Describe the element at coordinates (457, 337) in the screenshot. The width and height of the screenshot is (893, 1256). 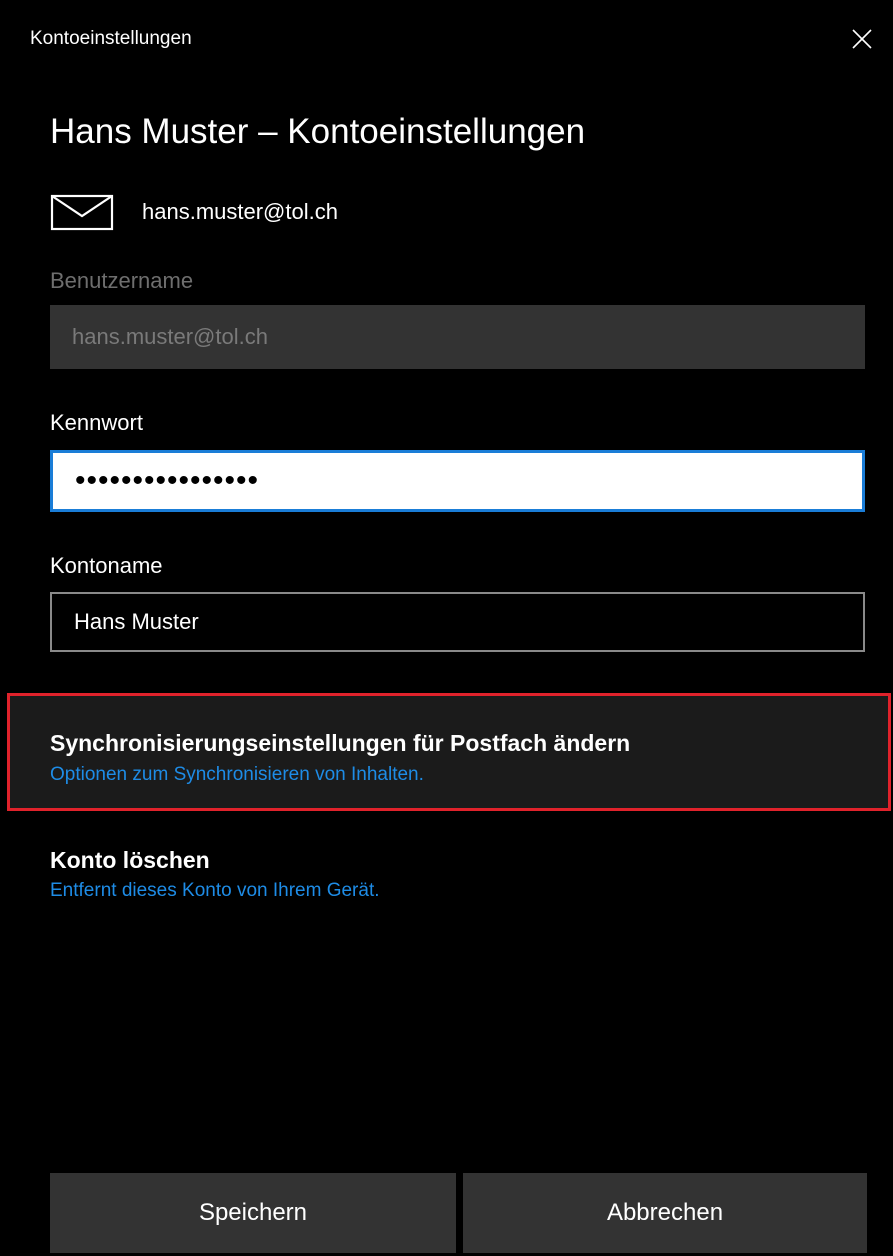
I see `username-field: hans.muster@tol.ch` at that location.